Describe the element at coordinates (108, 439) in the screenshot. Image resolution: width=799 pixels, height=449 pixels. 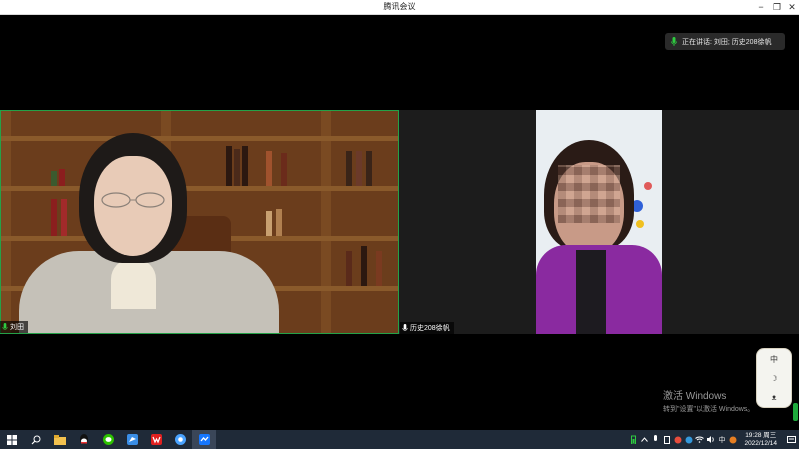
I see `wechat-icon` at that location.